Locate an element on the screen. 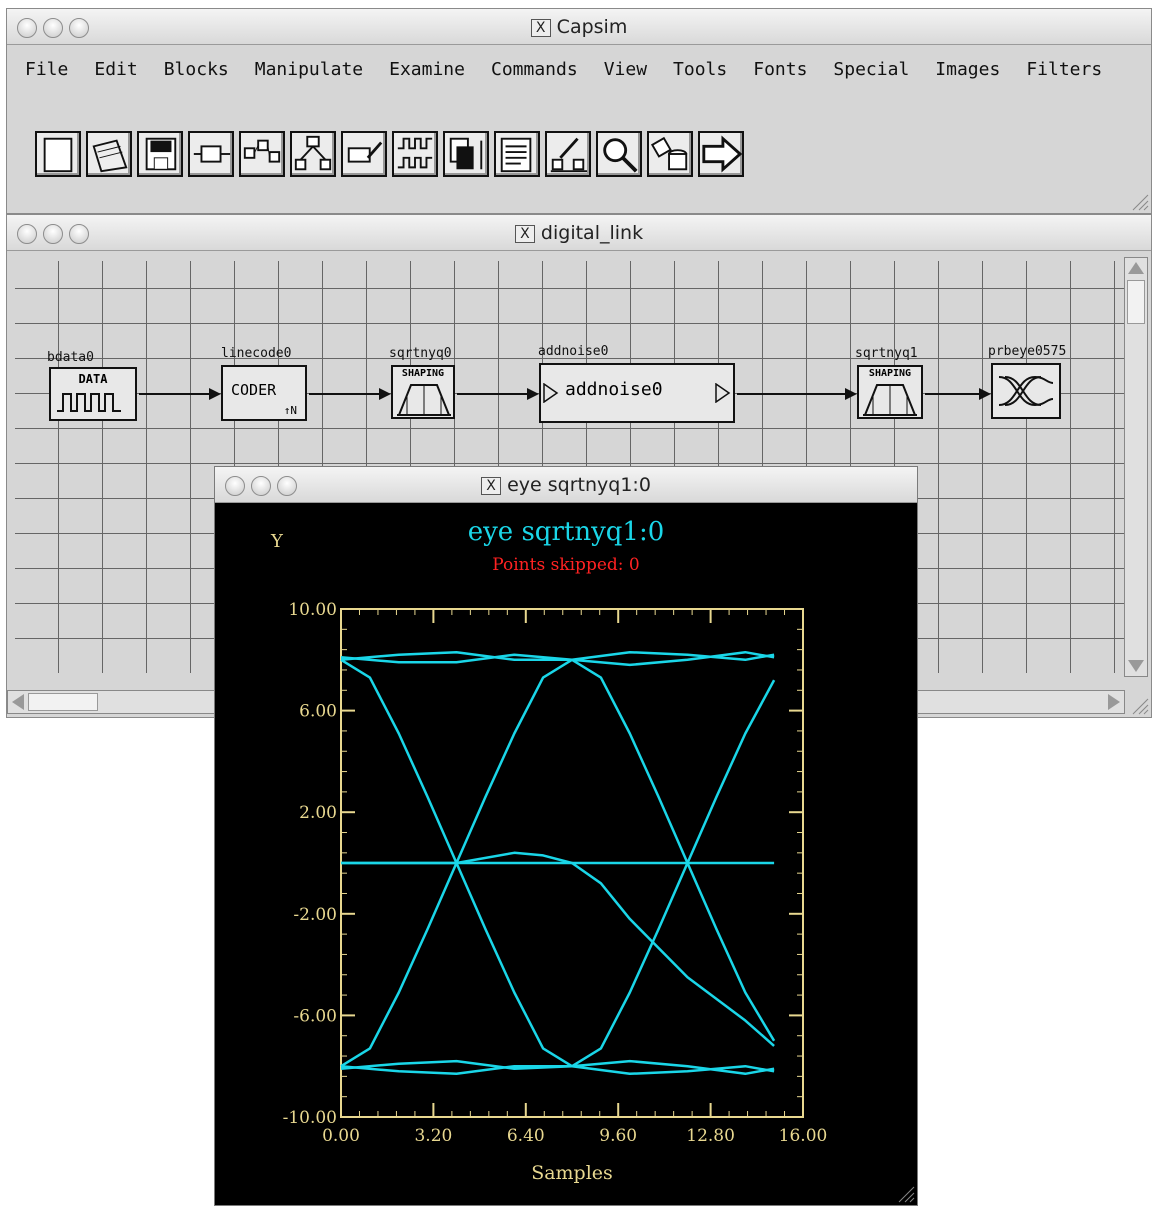 This screenshot has height=1206, width=1153. window-title: Xeye sqrtnyq1:0 is located at coordinates (566, 485).